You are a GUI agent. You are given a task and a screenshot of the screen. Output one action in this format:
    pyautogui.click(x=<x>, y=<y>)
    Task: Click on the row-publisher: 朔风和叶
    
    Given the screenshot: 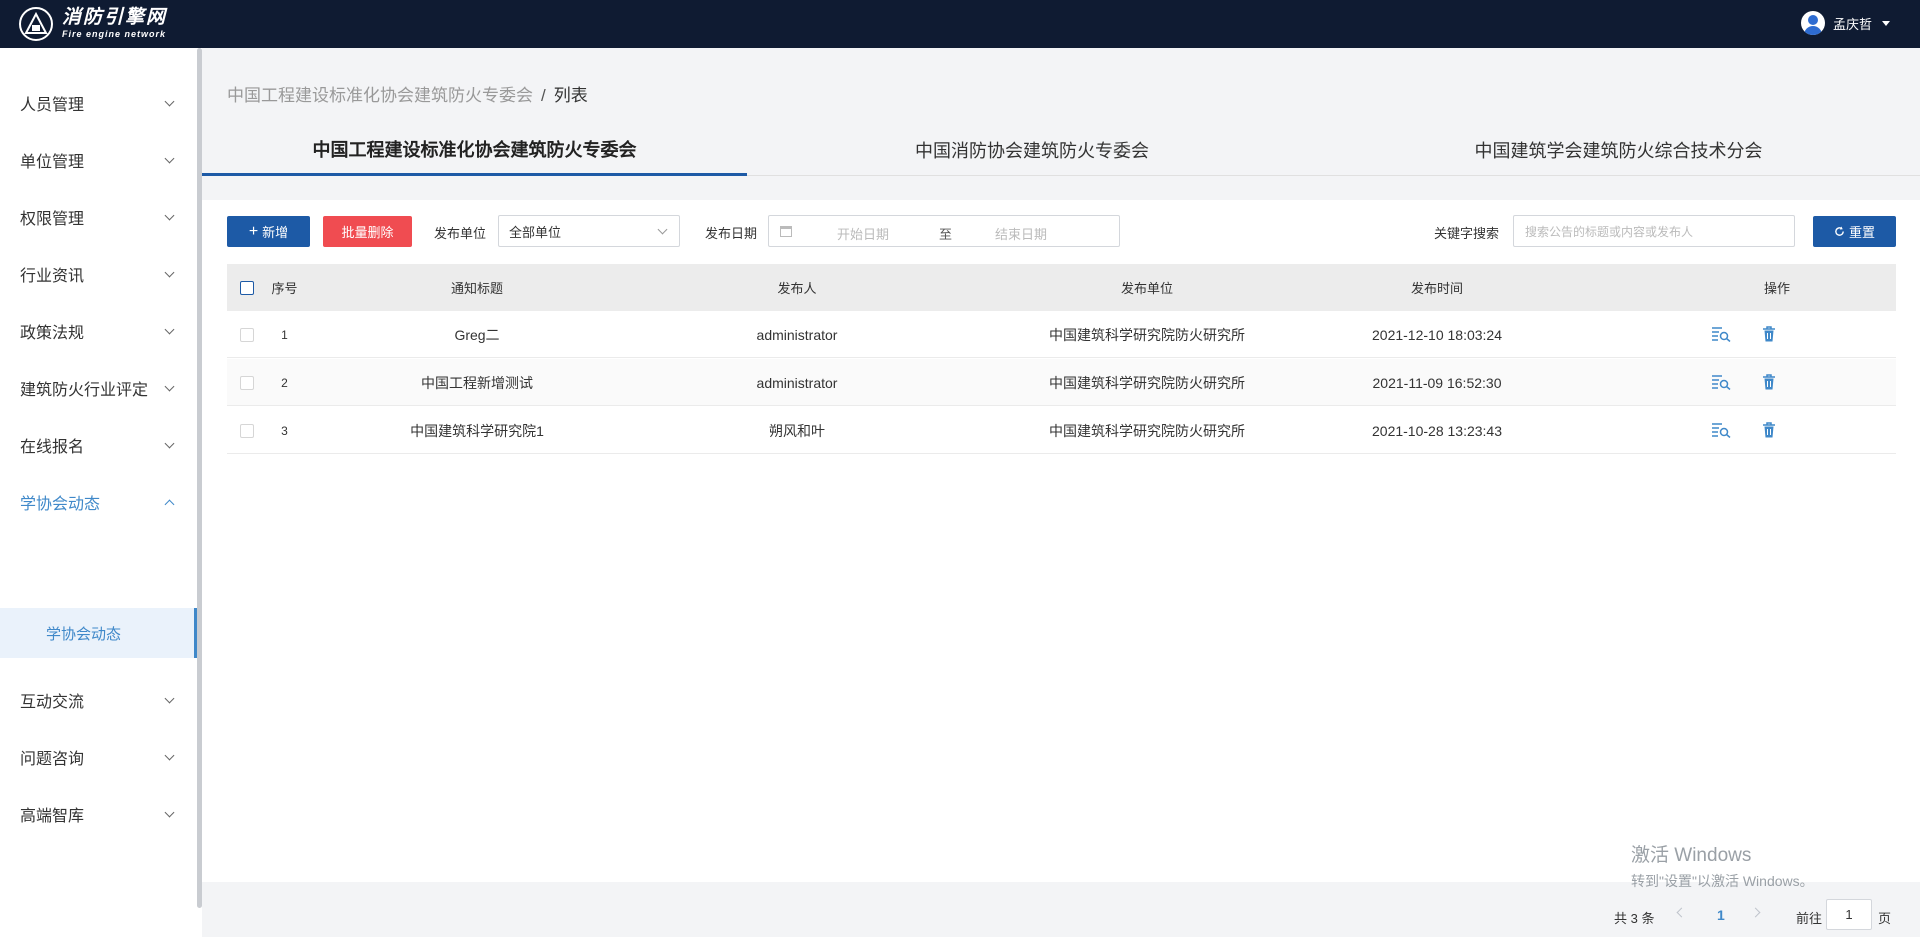 What is the action you would take?
    pyautogui.click(x=797, y=430)
    